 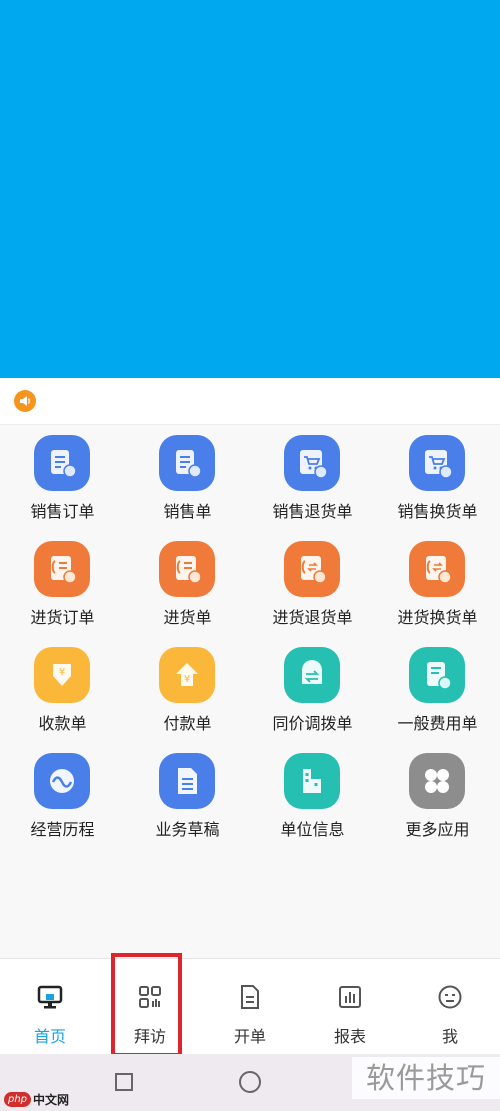 I want to click on tile-label: 销售换货单, so click(x=437, y=511).